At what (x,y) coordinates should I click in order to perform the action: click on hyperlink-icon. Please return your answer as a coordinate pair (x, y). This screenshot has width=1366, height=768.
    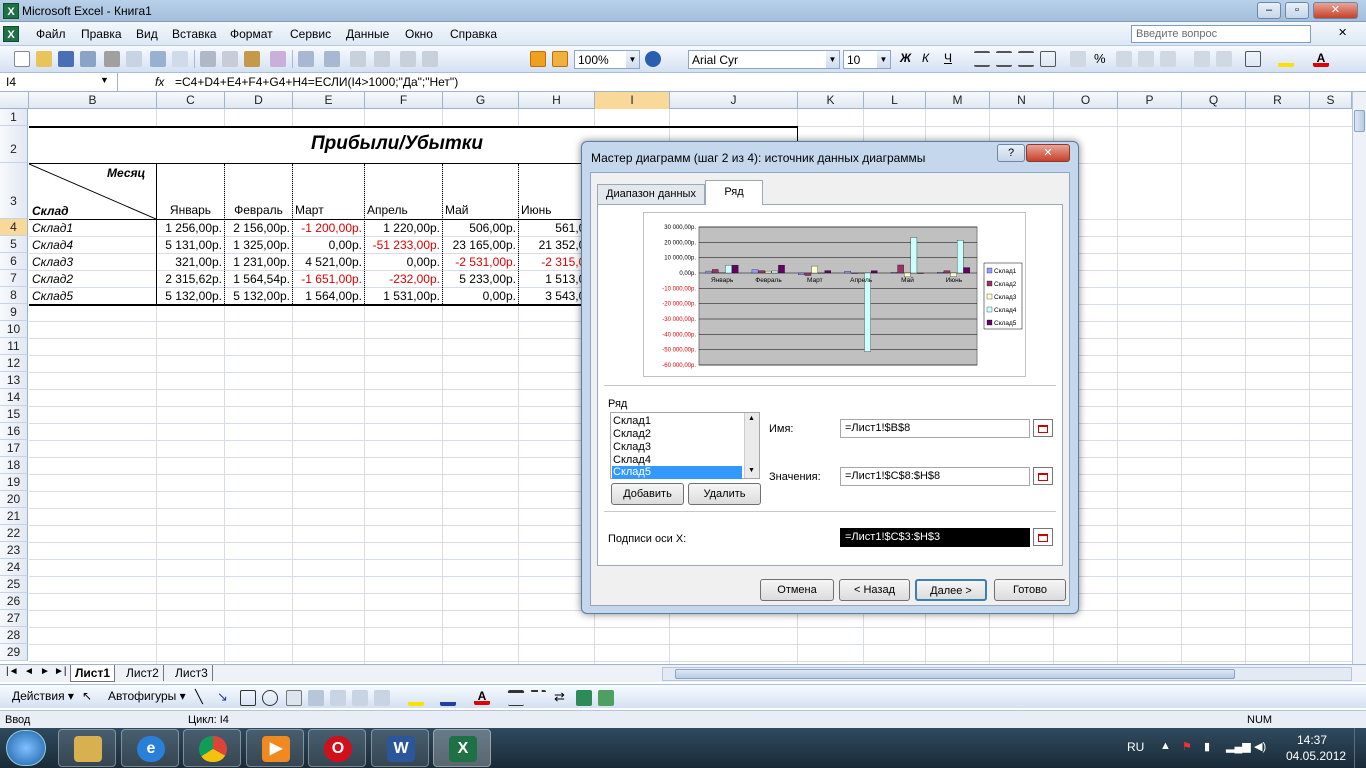
    Looking at the image, I should click on (358, 59).